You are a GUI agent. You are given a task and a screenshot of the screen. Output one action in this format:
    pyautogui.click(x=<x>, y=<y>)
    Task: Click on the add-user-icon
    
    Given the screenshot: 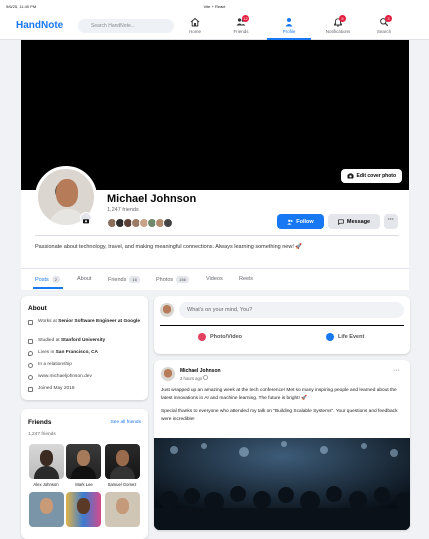 What is the action you would take?
    pyautogui.click(x=290, y=222)
    